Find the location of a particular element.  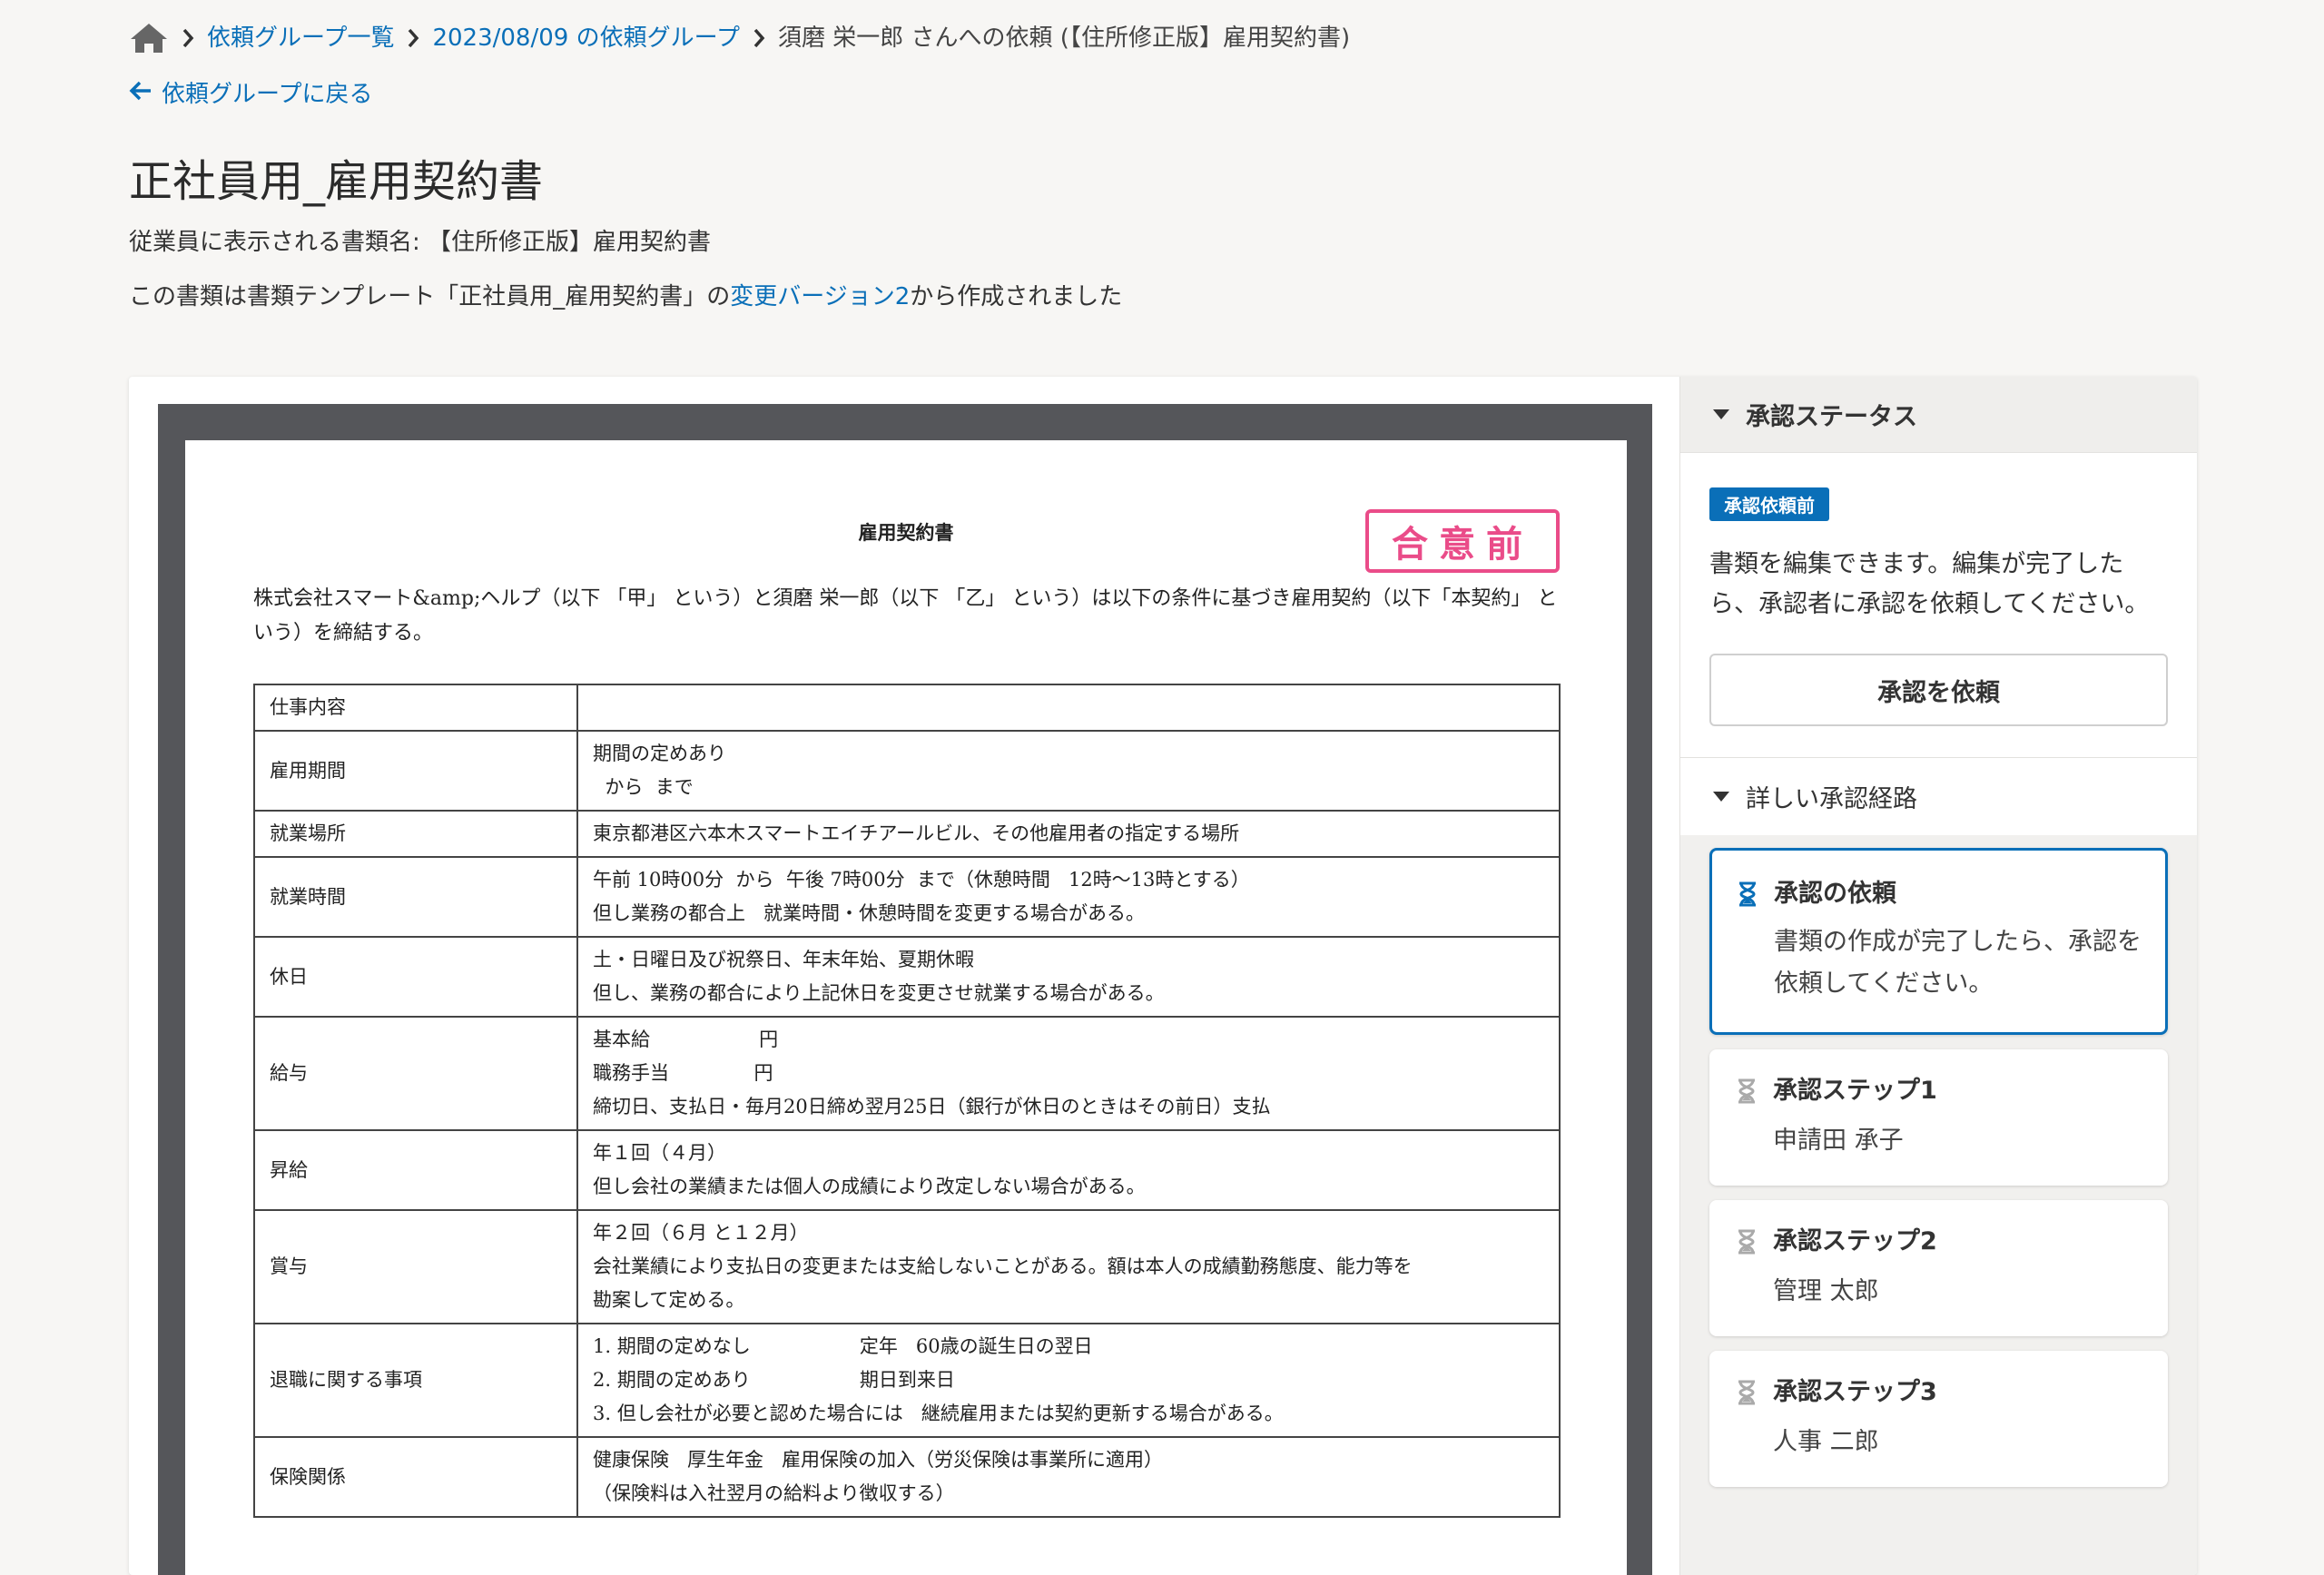

back-link-label: 依頼グループに戻る is located at coordinates (267, 95).